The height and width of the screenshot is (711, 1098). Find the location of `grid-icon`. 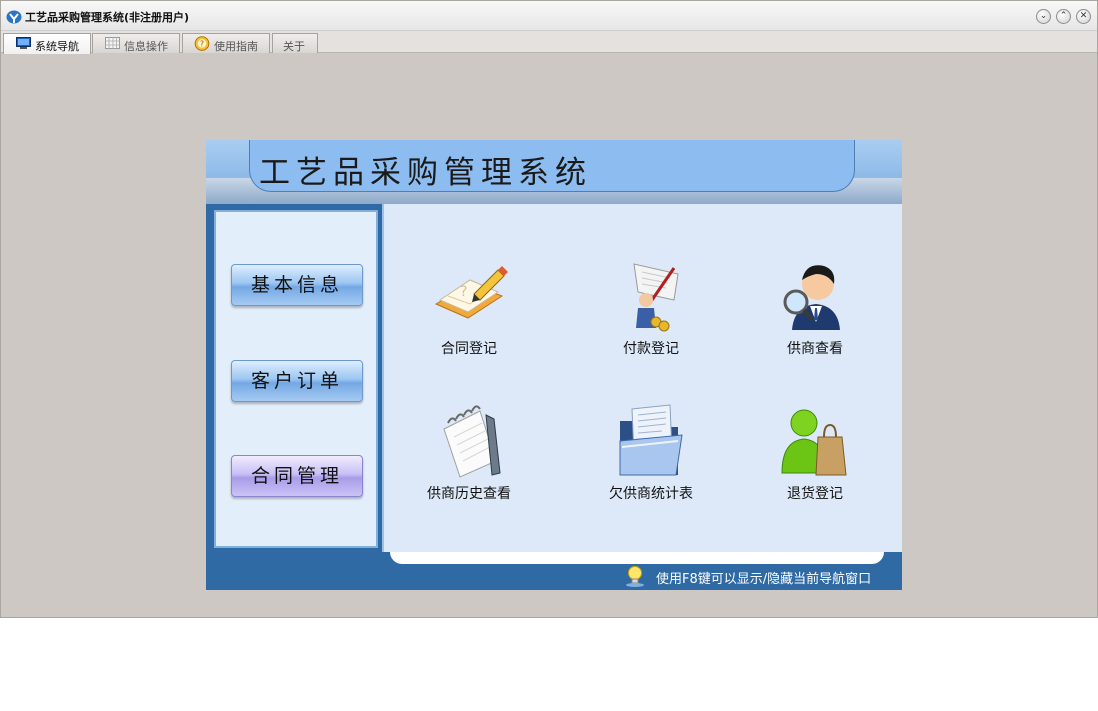

grid-icon is located at coordinates (112, 43).